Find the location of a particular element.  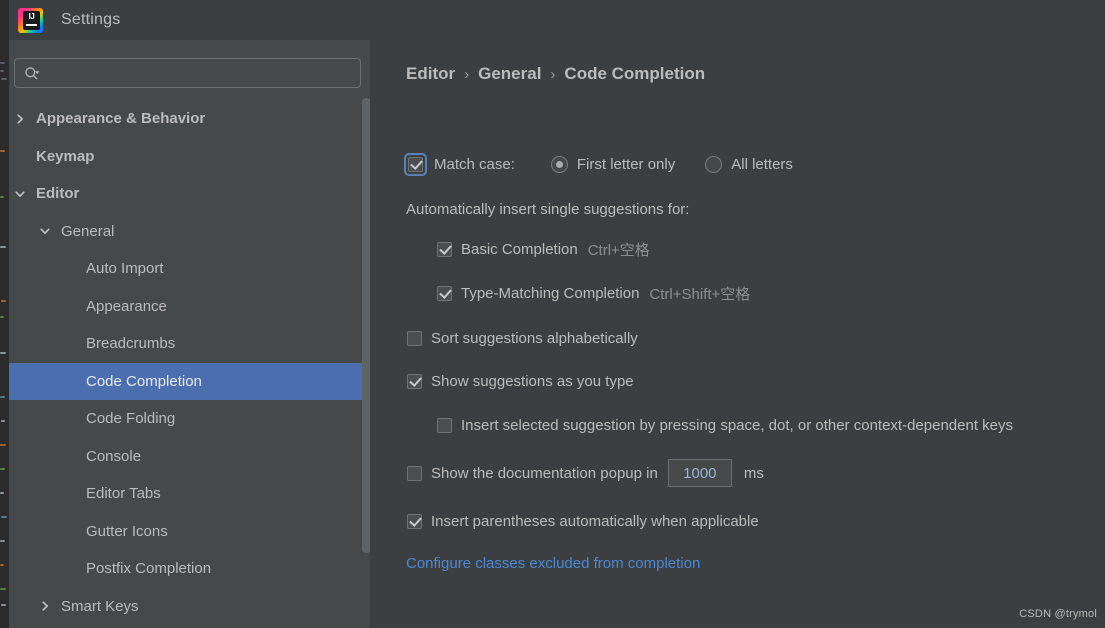

type-matching-completion-row: Type-Matching Completion Ctrl+Shift+空格 is located at coordinates (593, 293).